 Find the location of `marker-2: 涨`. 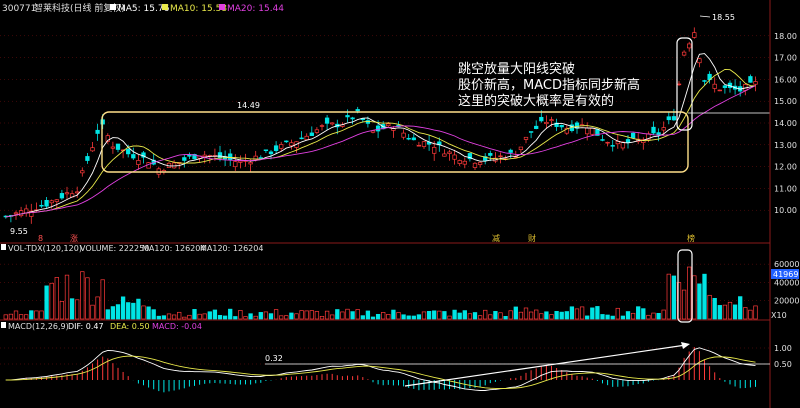

marker-2: 涨 is located at coordinates (74, 238).